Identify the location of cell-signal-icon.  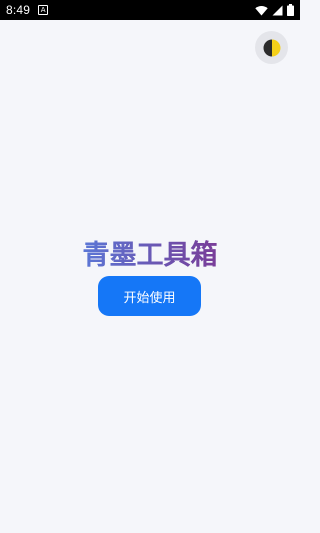
(277, 10).